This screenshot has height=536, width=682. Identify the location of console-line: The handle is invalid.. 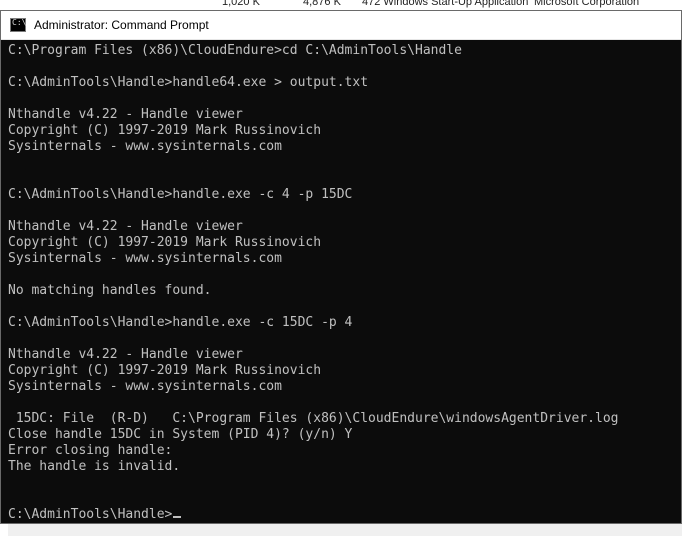
(94, 466).